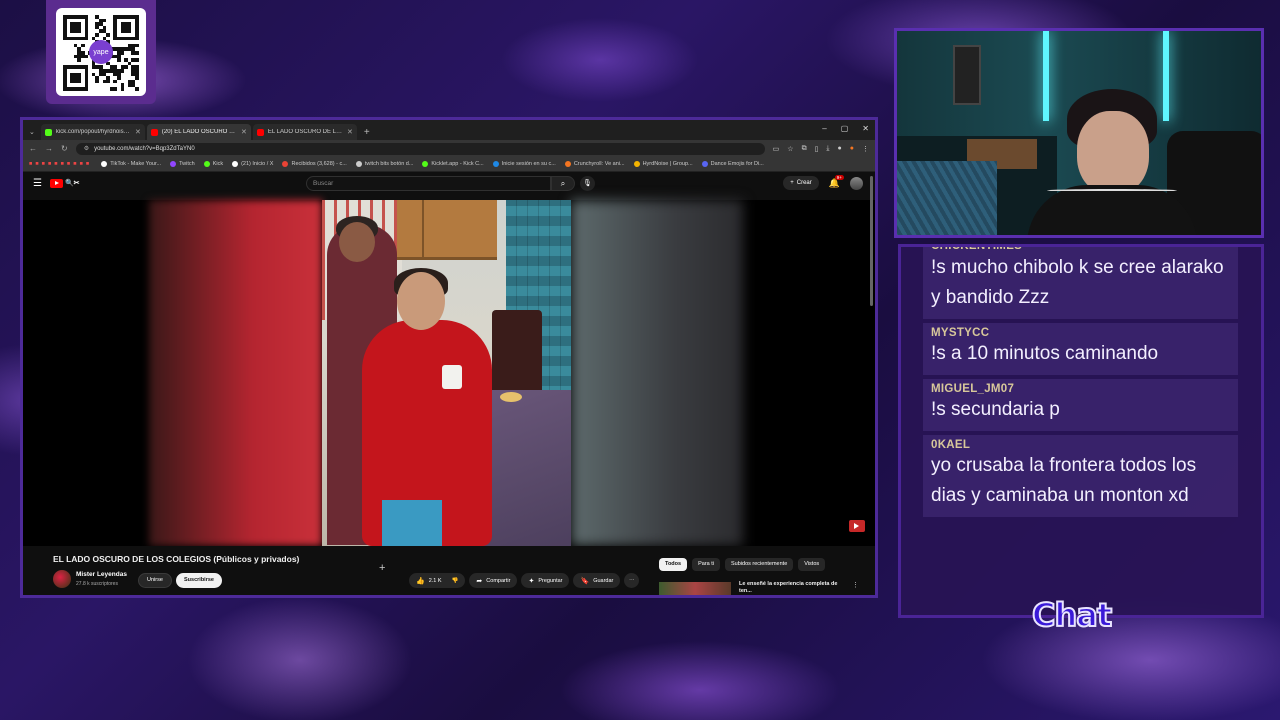  I want to click on cast-icon: ▭, so click(776, 149).